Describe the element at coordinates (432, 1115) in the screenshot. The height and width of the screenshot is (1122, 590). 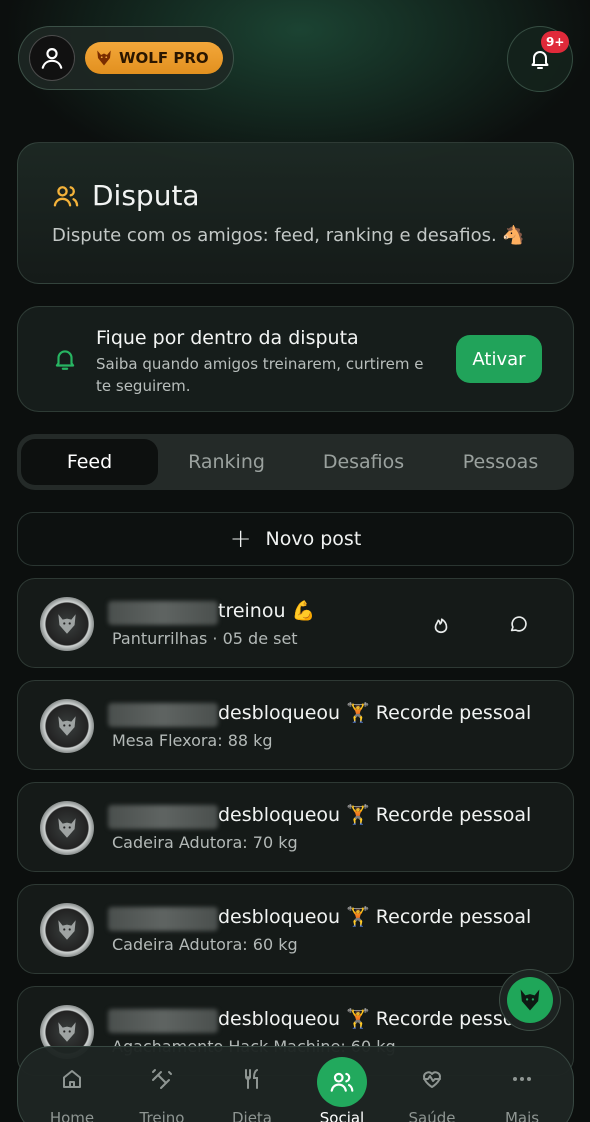
I see `nav-label: Saúde` at that location.